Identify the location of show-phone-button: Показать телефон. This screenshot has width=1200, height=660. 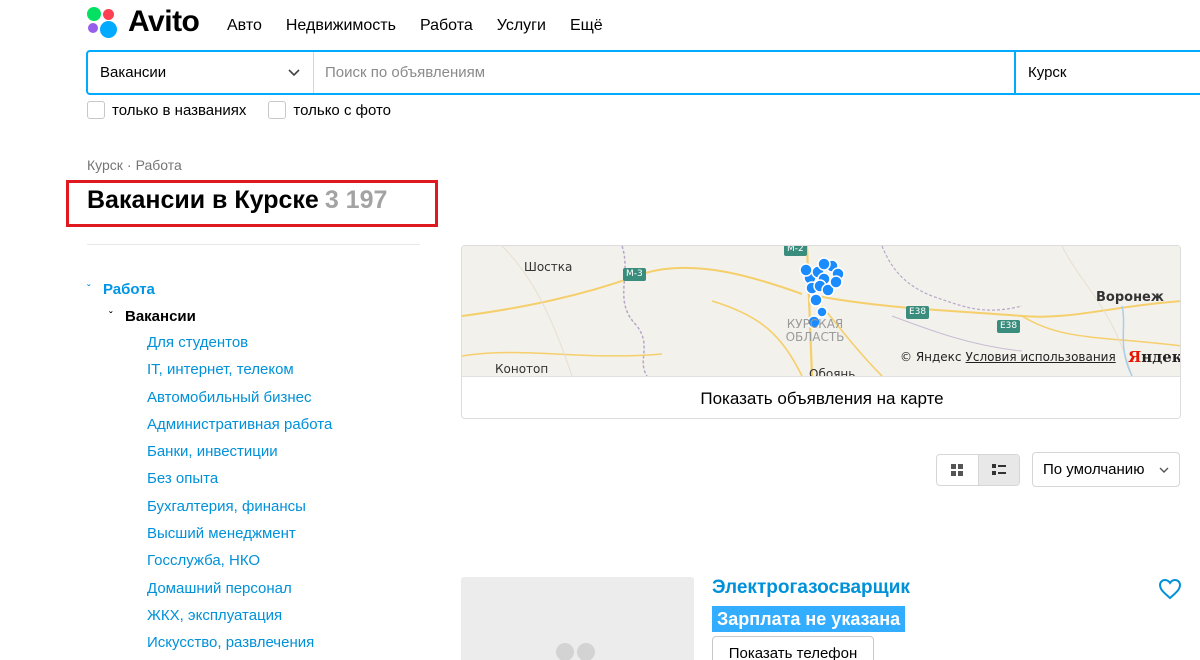
(793, 648).